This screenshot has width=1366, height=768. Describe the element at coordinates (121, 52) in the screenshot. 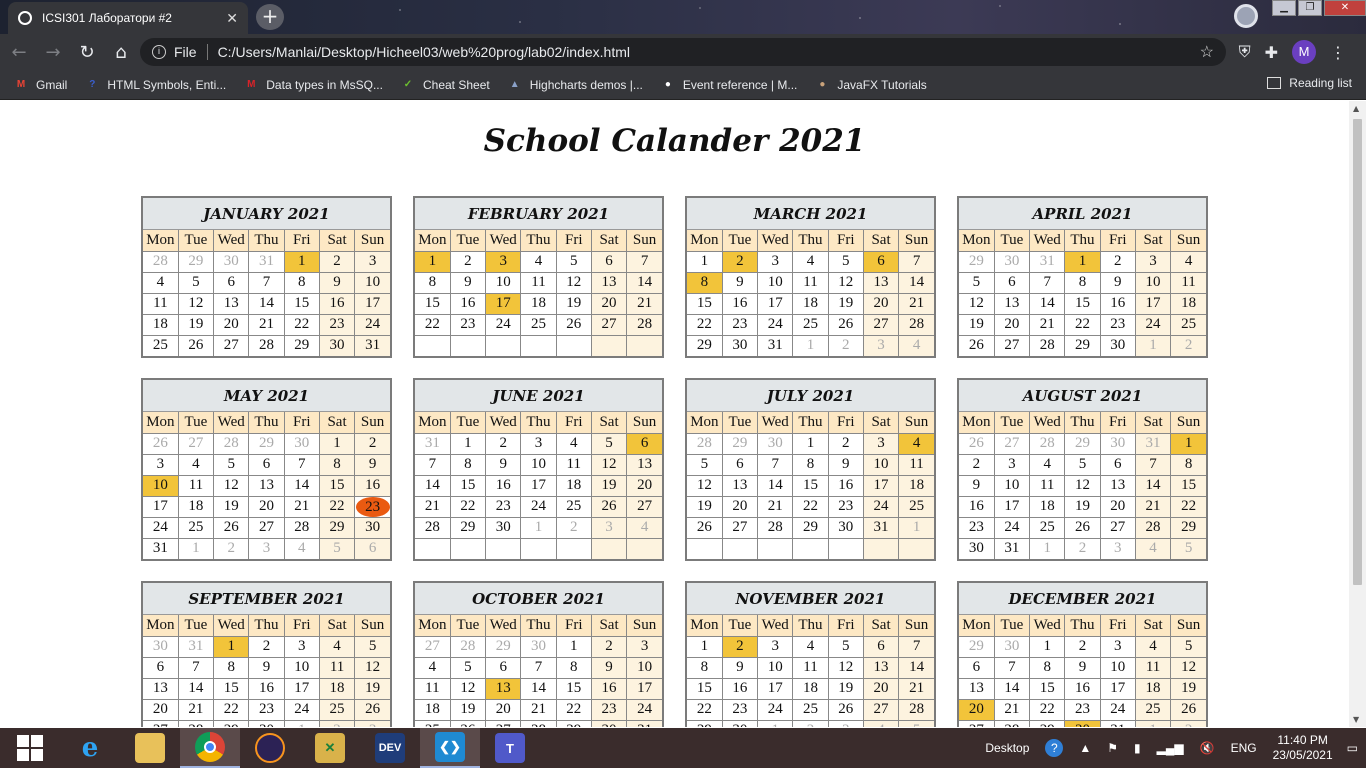

I see `home-icon: ⌂` at that location.